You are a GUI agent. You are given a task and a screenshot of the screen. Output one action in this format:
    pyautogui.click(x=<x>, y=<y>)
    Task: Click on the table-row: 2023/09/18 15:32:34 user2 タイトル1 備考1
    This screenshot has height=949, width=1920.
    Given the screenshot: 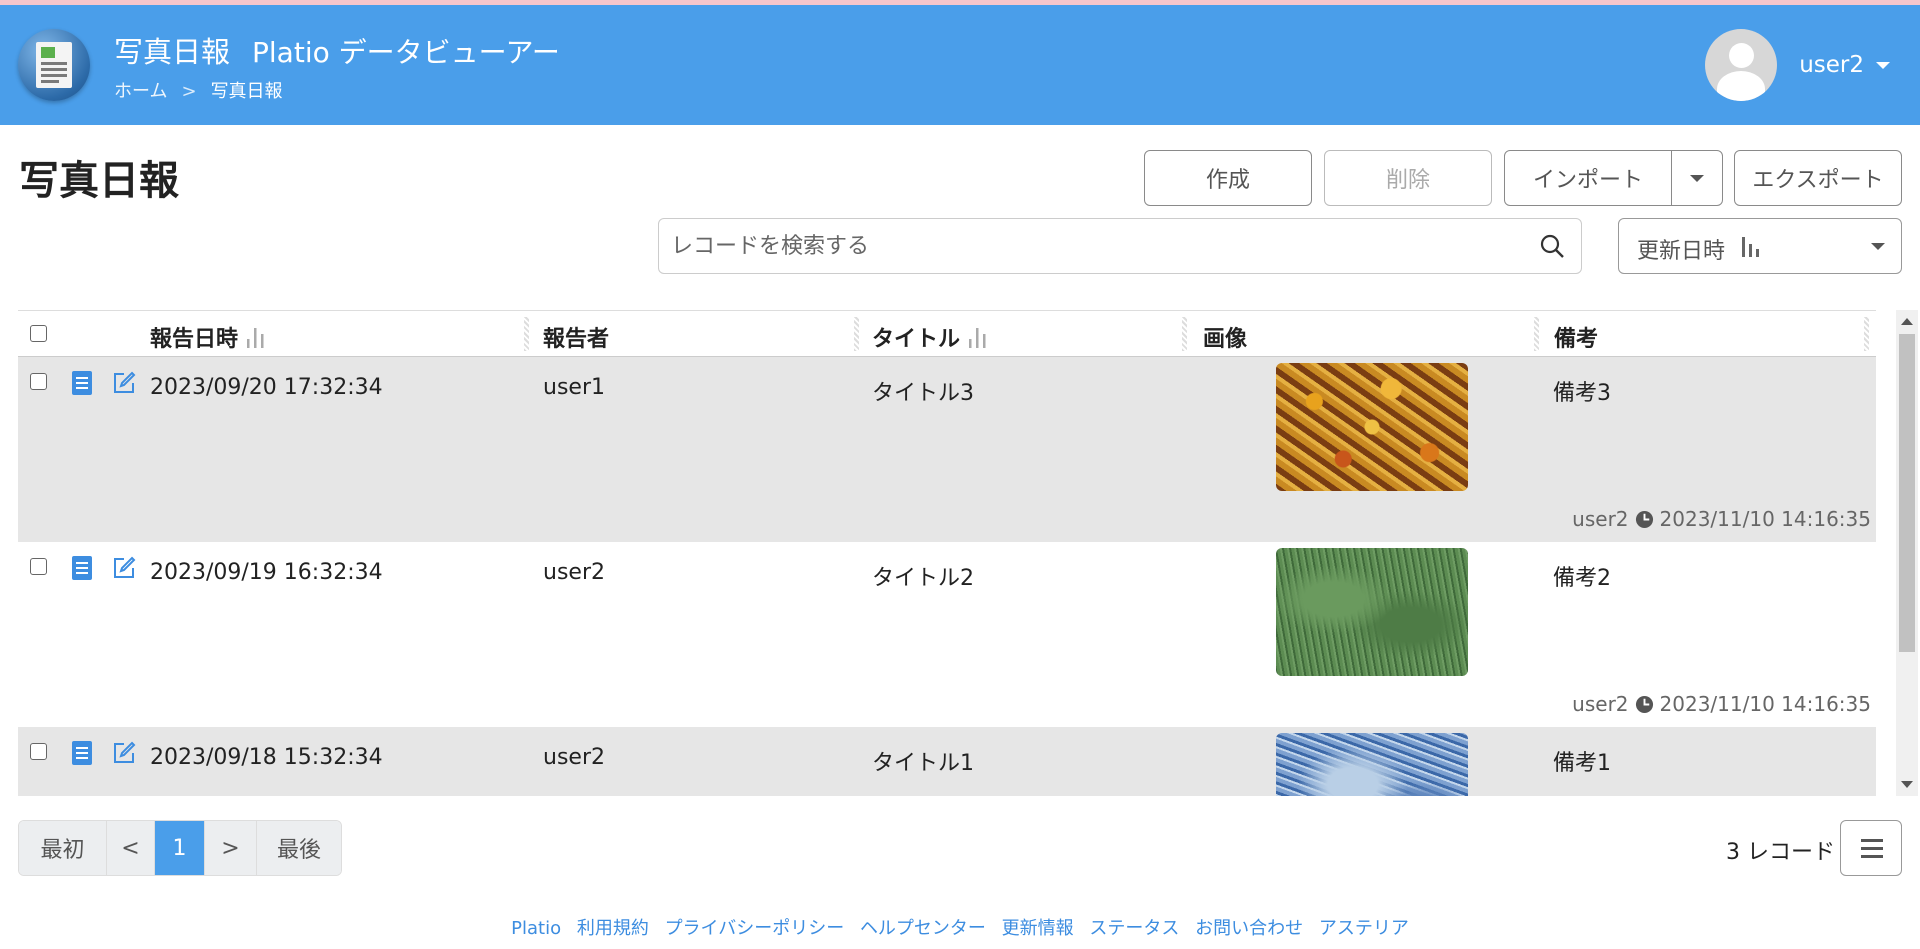 What is the action you would take?
    pyautogui.click(x=947, y=761)
    